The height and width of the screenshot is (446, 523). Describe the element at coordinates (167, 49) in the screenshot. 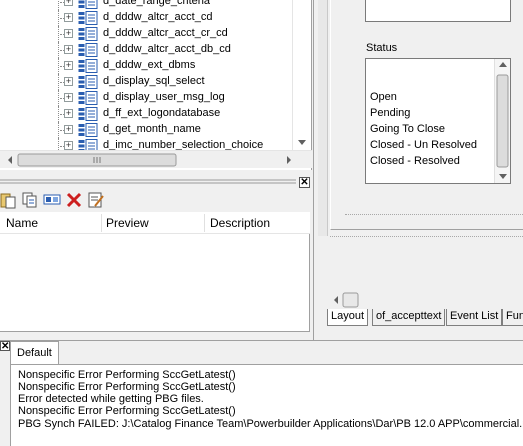

I see `tree-item-label: d_dddw_altcr_acct_db_cd` at that location.